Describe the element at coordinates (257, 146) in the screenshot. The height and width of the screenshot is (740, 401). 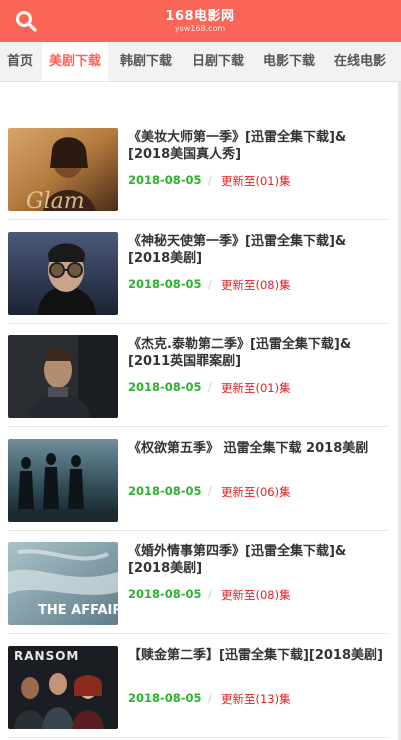
I see `item-title: 《美妆大师第一季》[迅雷全集下载]&[2018美国真人秀]` at that location.